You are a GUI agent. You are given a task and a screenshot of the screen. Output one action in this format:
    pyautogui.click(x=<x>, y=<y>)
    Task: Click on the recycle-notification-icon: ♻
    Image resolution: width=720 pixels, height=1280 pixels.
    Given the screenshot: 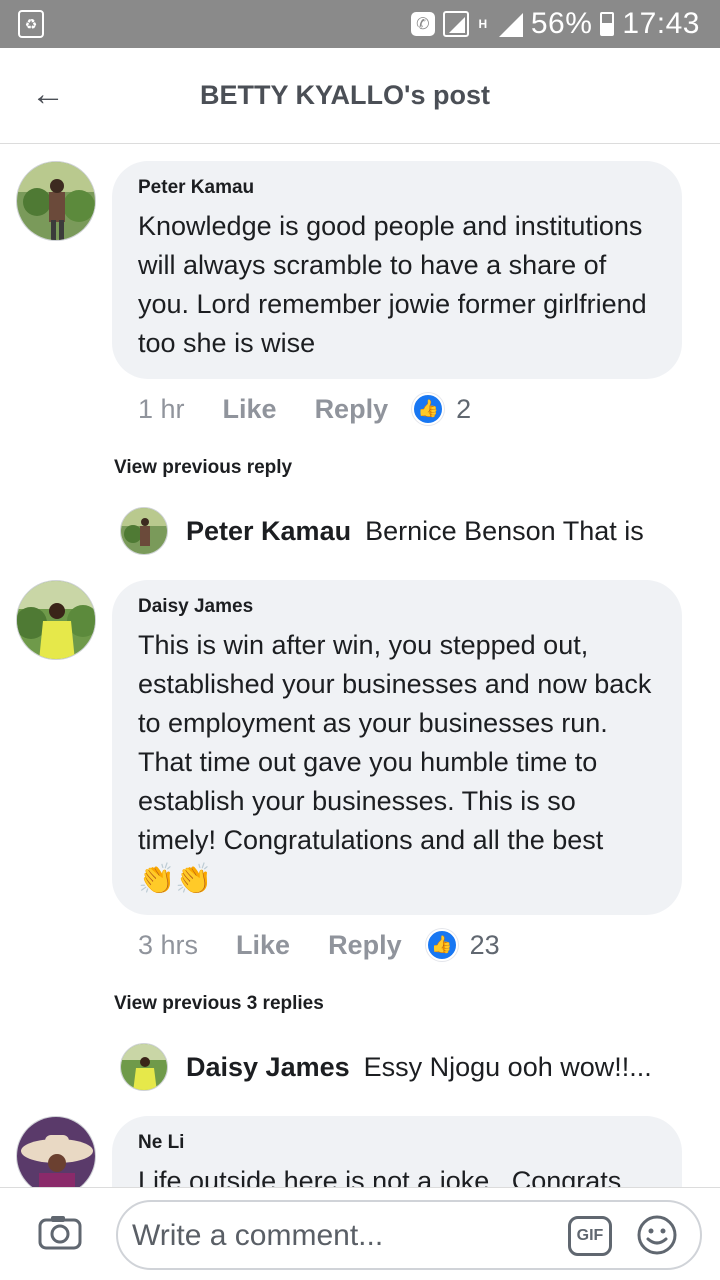 What is the action you would take?
    pyautogui.click(x=31, y=24)
    